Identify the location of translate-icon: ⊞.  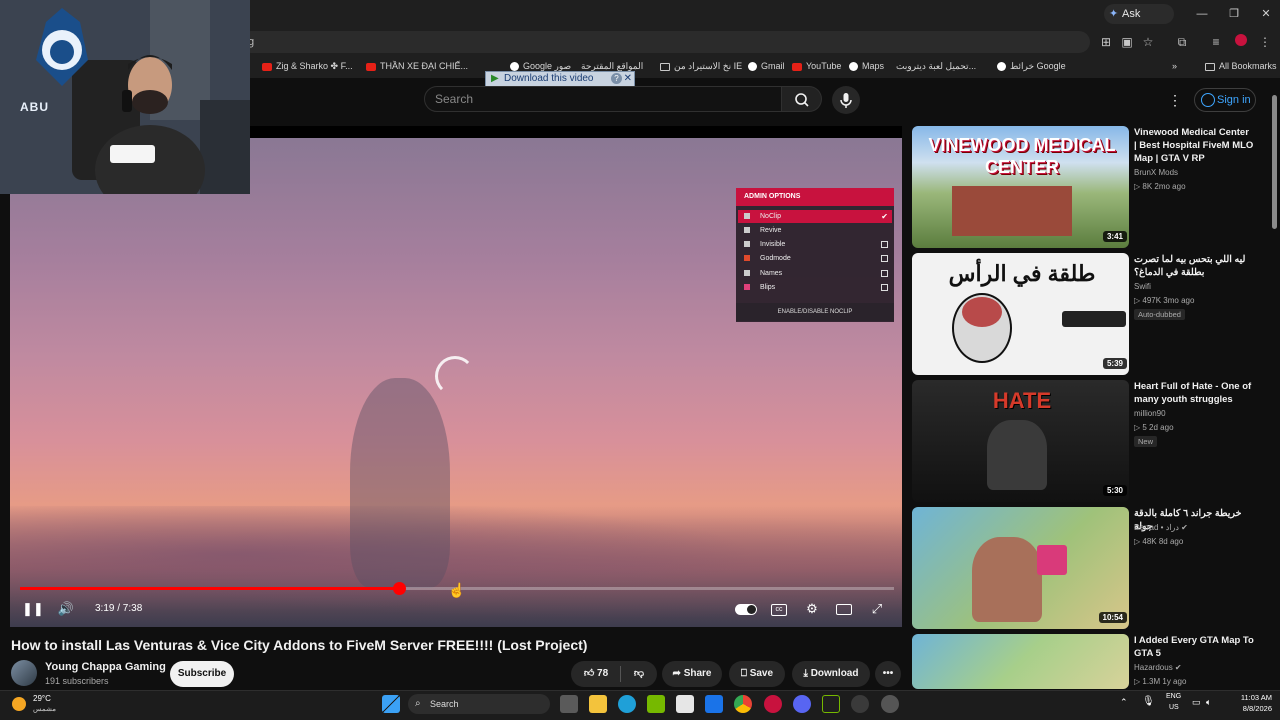
(1106, 42).